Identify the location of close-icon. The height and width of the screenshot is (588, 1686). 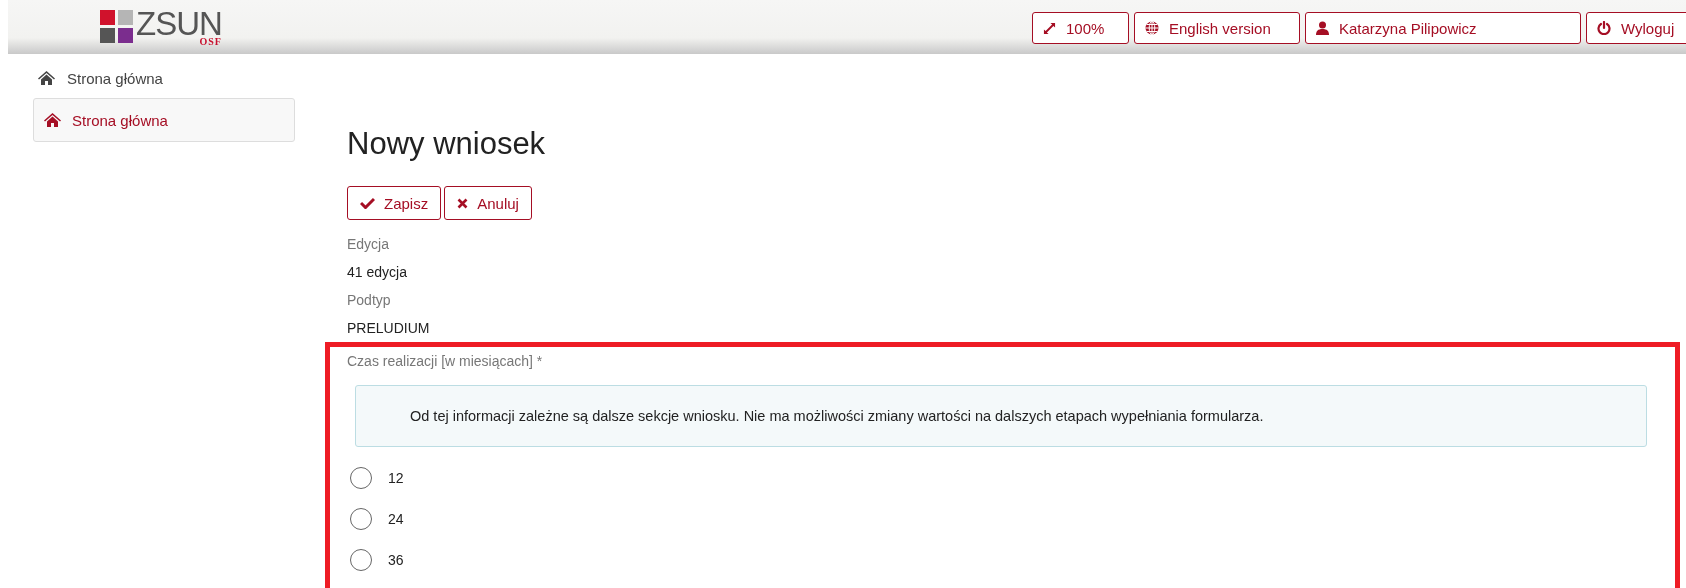
(463, 203).